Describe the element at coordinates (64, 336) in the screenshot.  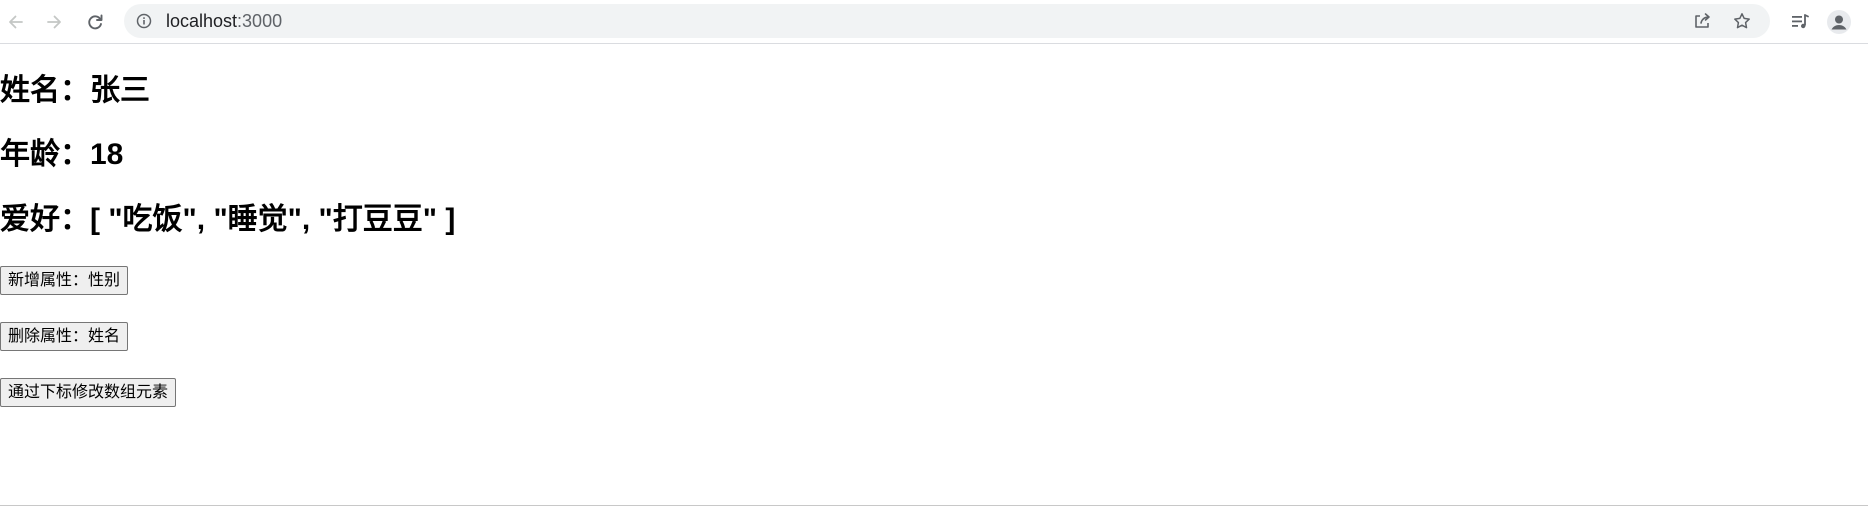
I see `delete-name-property-button: 删除属性：姓名` at that location.